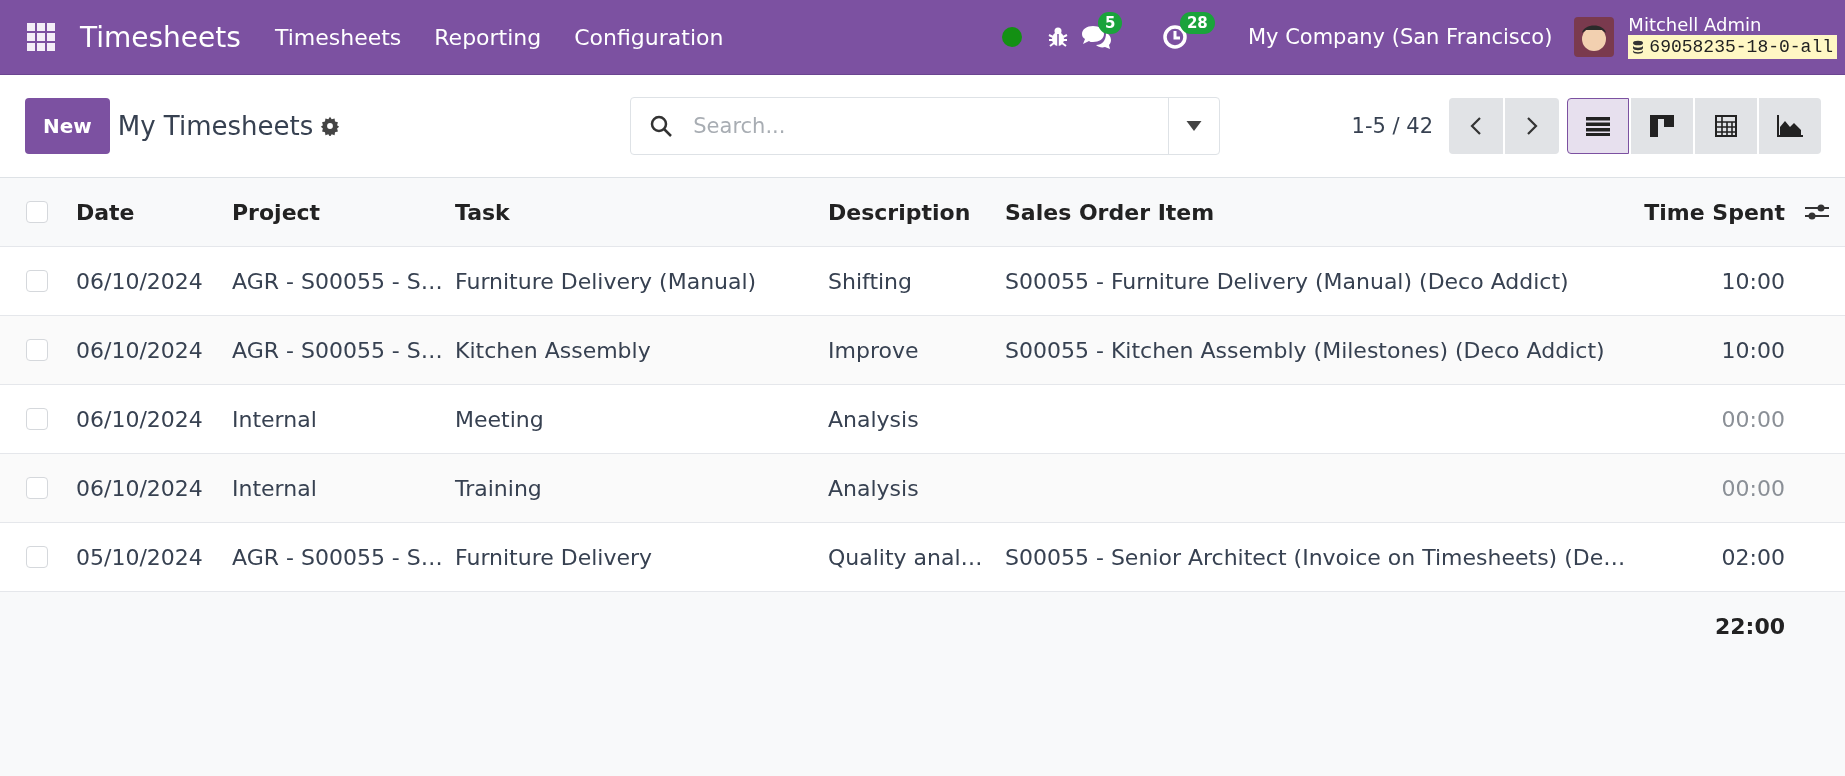 The width and height of the screenshot is (1845, 776). What do you see at coordinates (871, 281) in the screenshot?
I see `table-cell-text: Shifting` at bounding box center [871, 281].